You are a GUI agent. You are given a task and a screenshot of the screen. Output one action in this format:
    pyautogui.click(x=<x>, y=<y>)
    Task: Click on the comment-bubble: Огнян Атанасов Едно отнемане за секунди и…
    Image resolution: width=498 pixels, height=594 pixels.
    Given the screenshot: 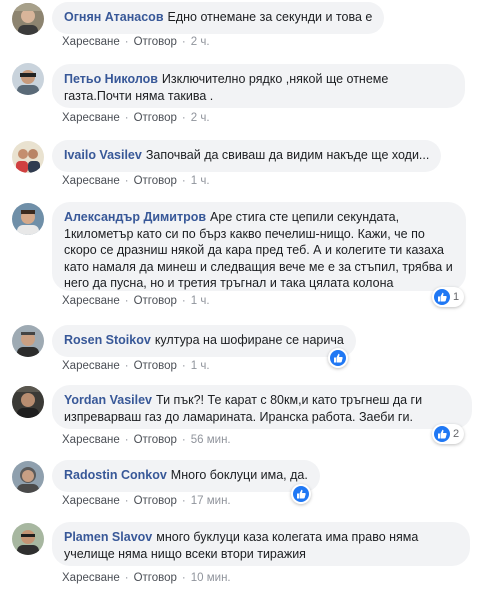 What is the action you would take?
    pyautogui.click(x=218, y=18)
    